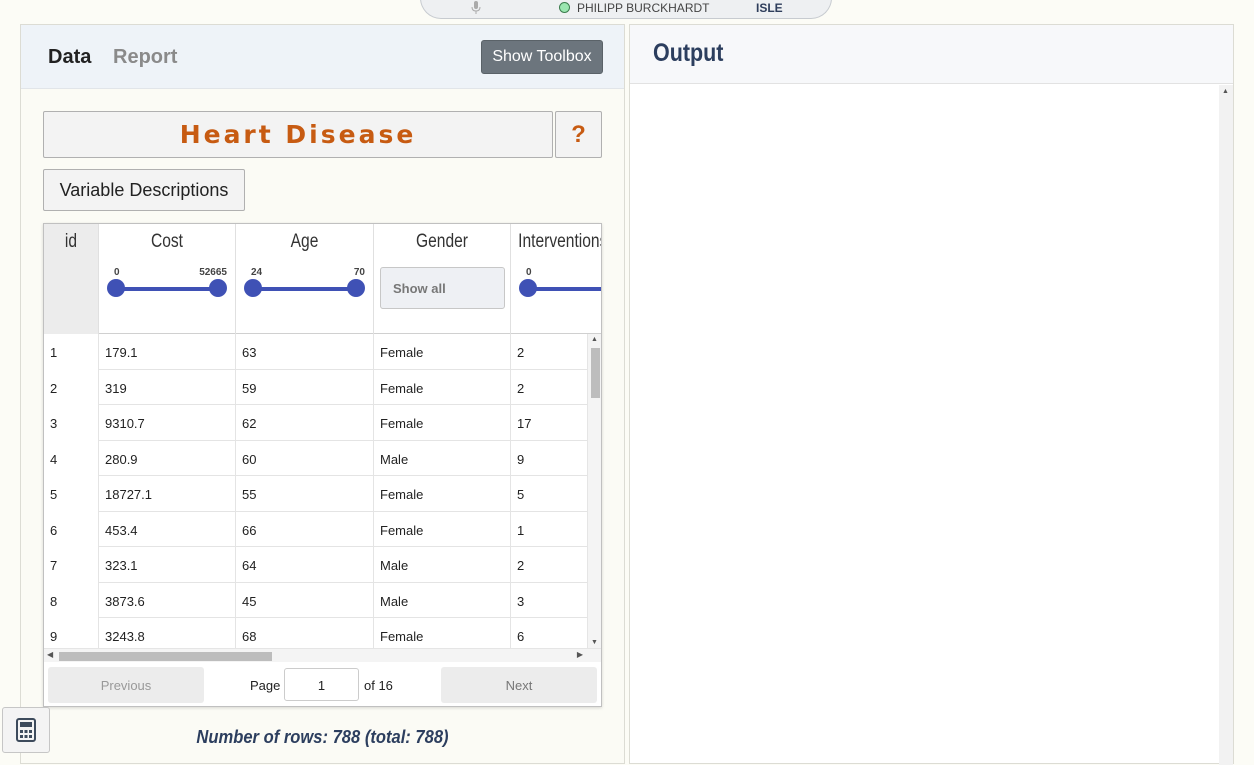  Describe the element at coordinates (442, 241) in the screenshot. I see `column-label: Gender` at that location.